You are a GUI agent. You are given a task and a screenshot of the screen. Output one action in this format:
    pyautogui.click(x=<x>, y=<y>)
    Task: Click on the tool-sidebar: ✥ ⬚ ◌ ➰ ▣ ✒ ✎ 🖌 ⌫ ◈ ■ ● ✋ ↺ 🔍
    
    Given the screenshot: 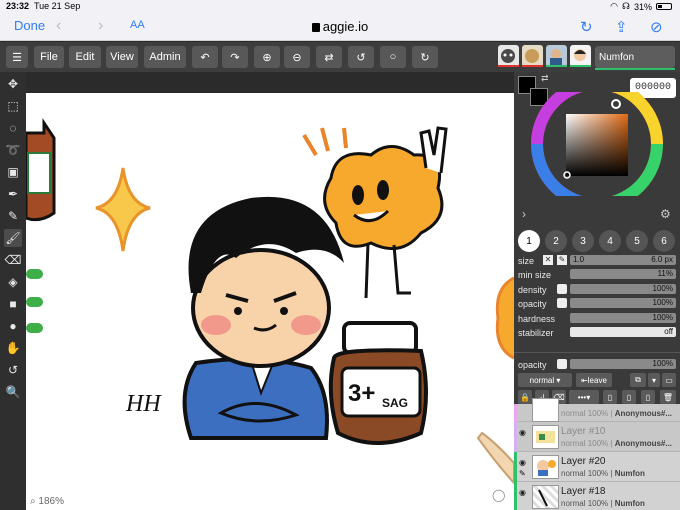 What is the action you would take?
    pyautogui.click(x=13, y=291)
    